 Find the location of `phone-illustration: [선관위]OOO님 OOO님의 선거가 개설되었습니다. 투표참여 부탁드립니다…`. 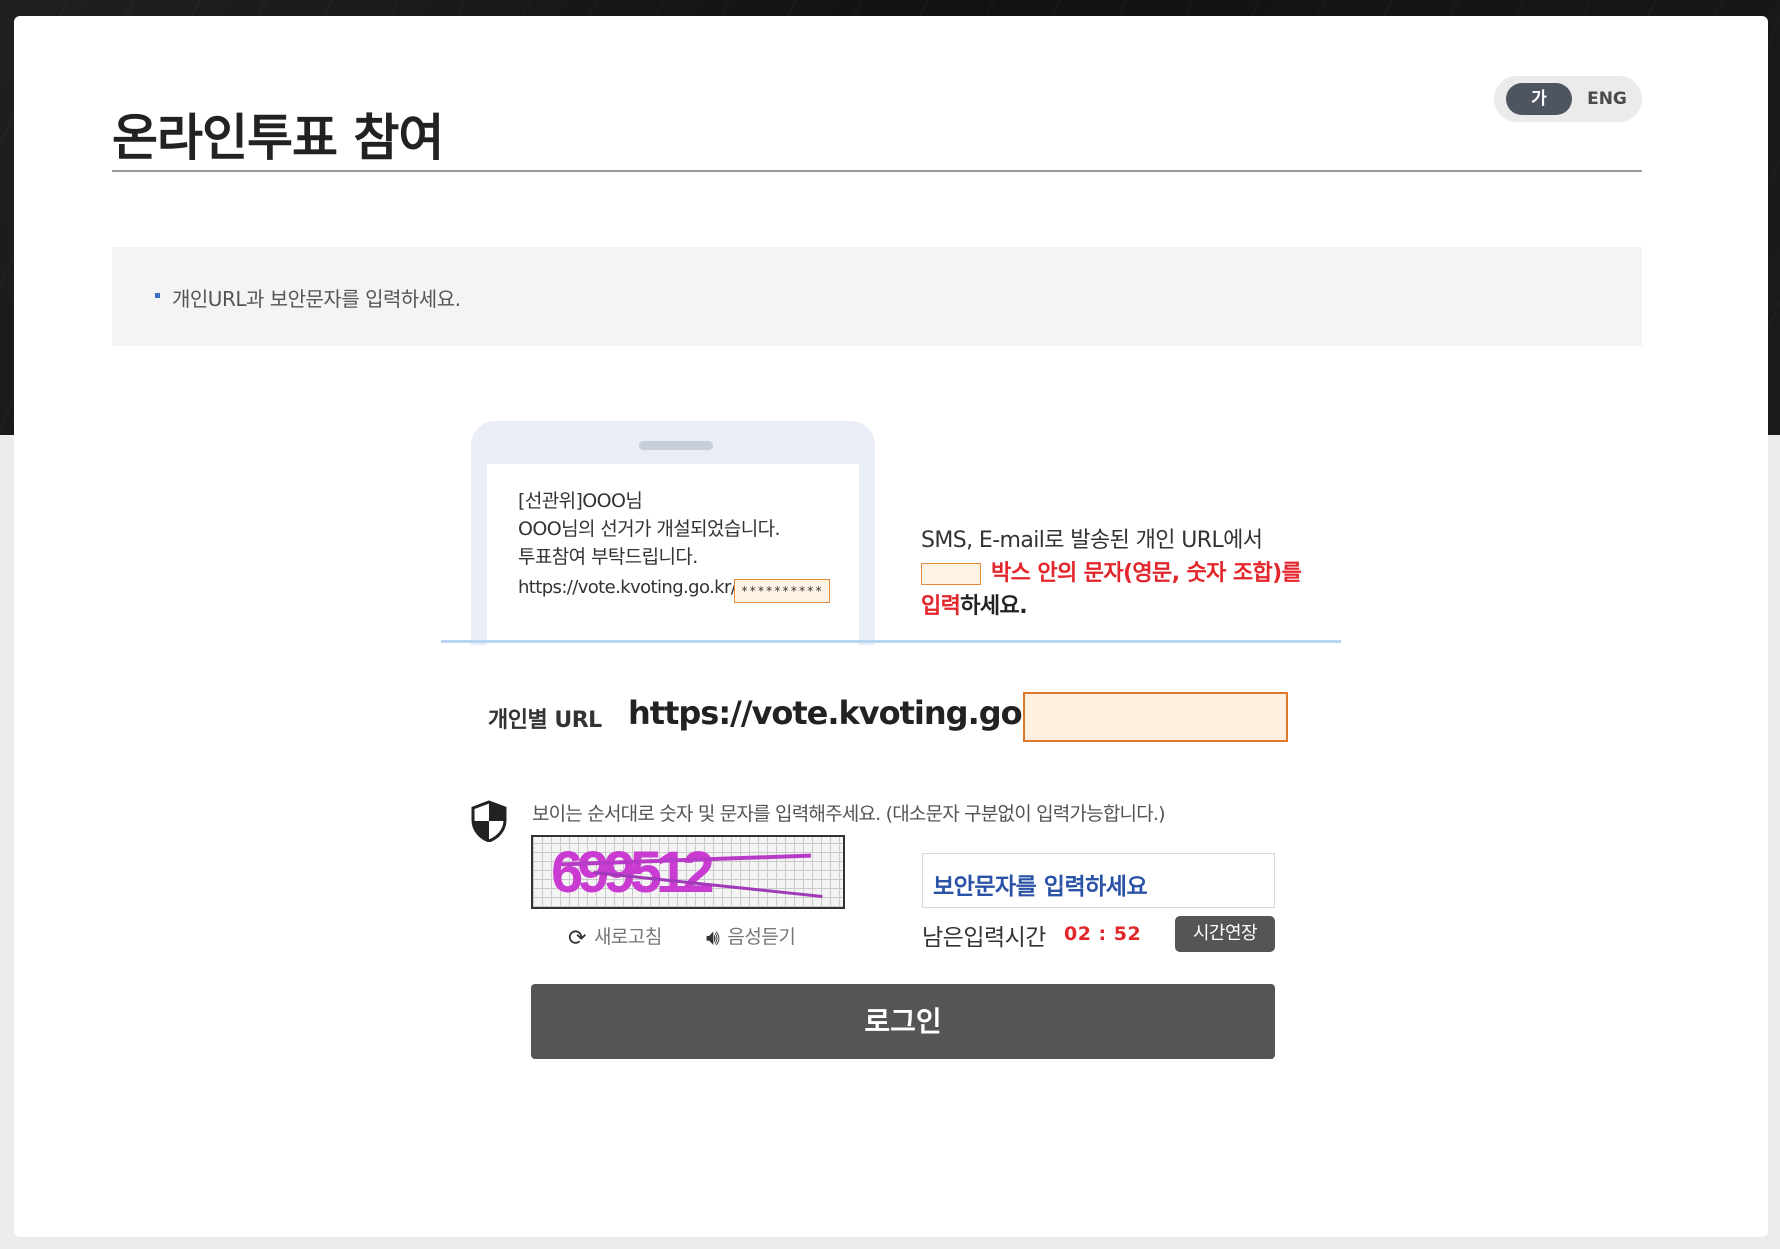

phone-illustration: [선관위]OOO님 OOO님의 선거가 개설되었습니다. 투표참여 부탁드립니다… is located at coordinates (673, 533).